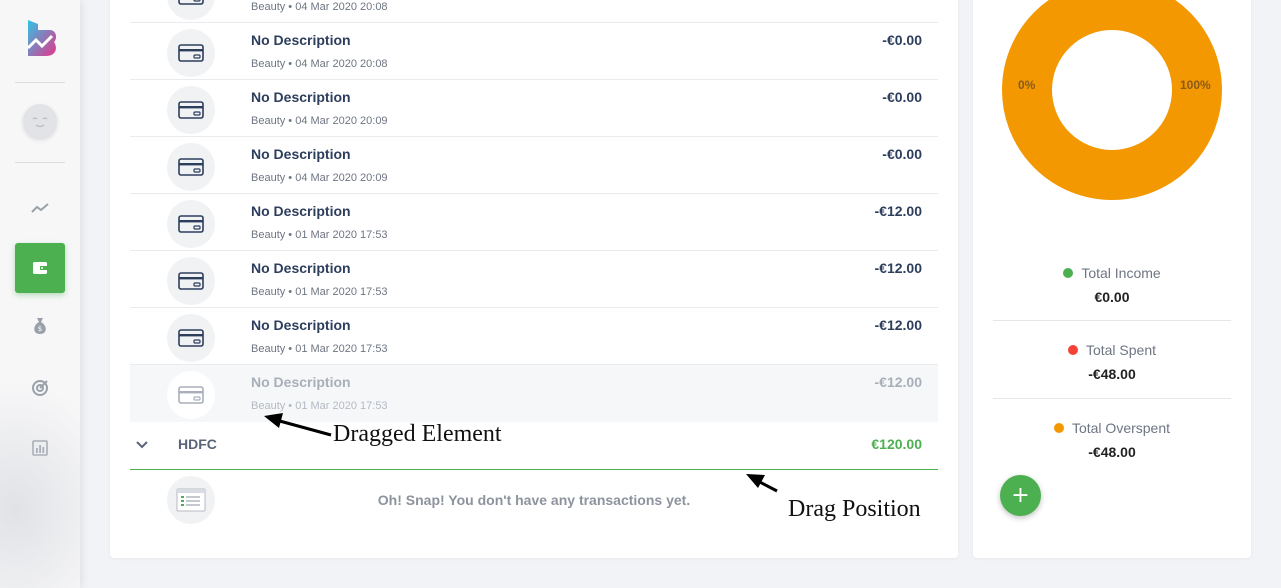 The image size is (1281, 588). I want to click on total-overspent-value: -€48.00, so click(1112, 452).